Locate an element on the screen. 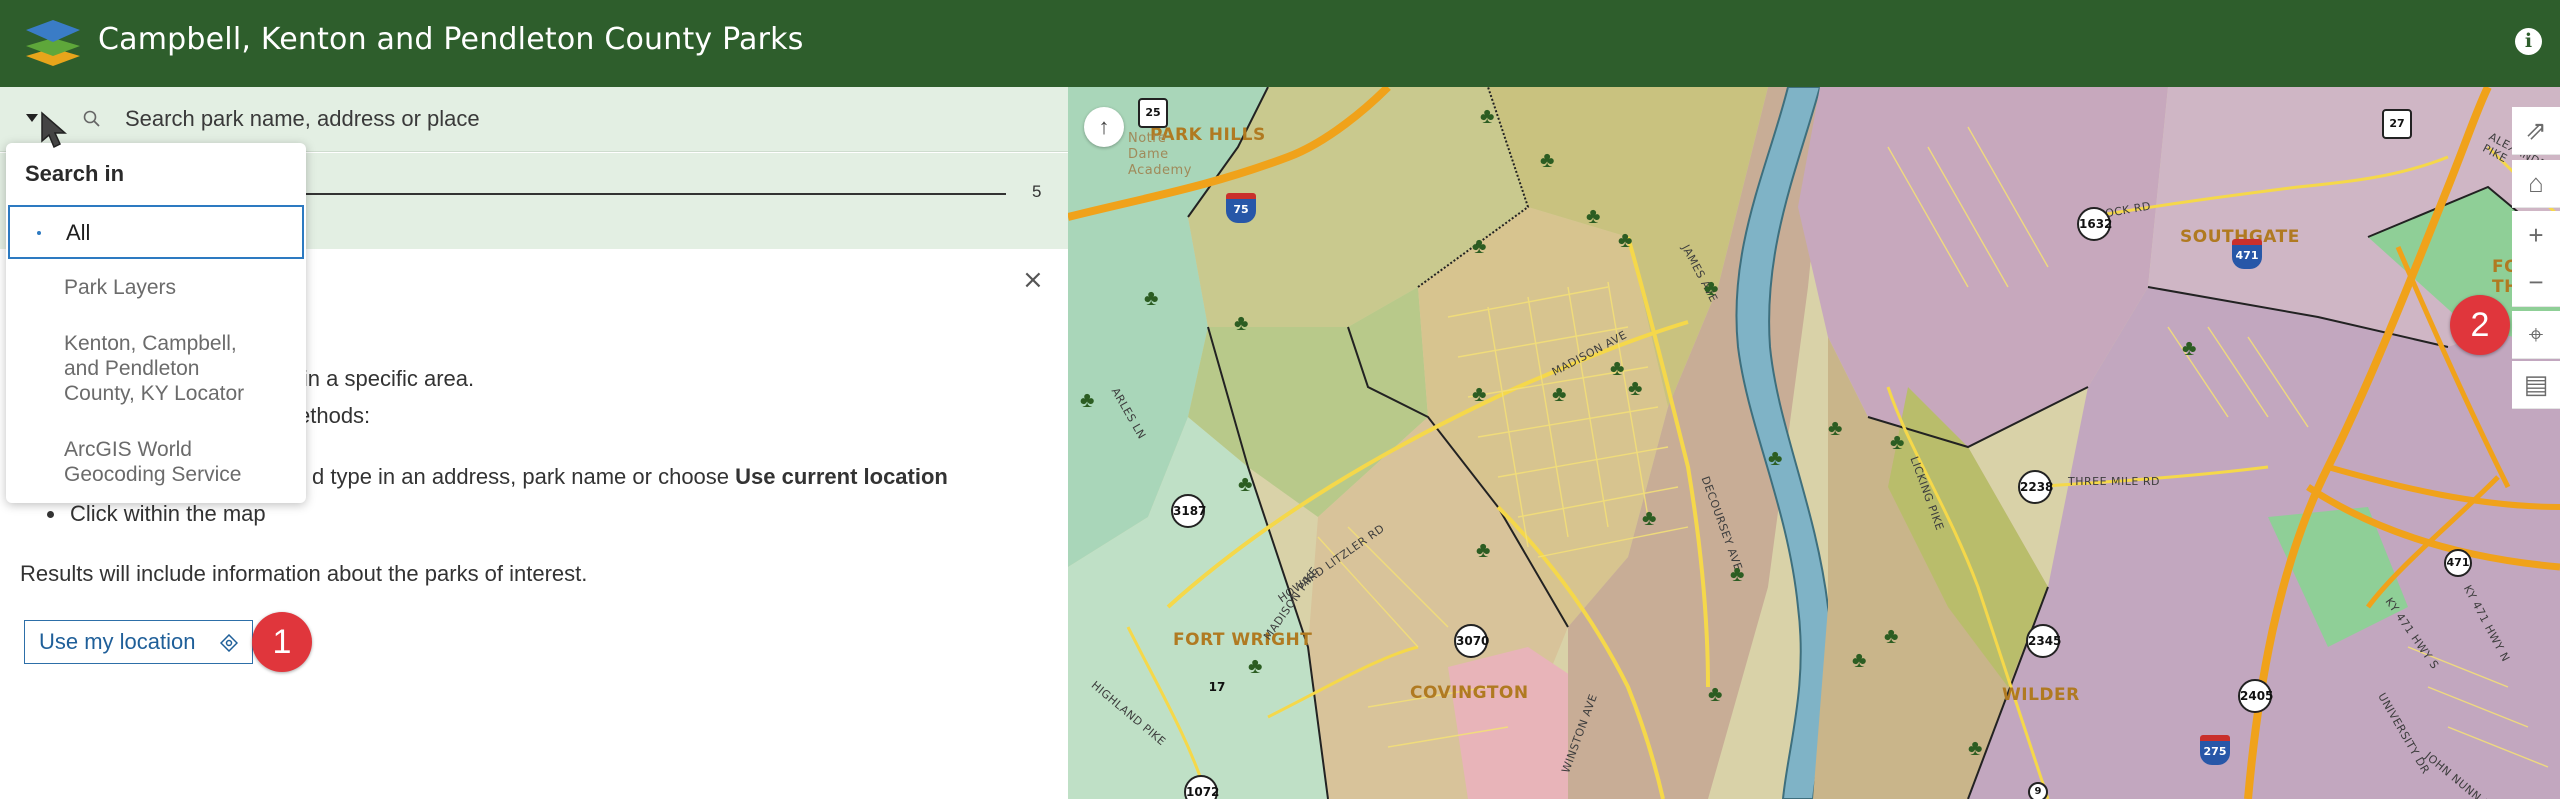  search-source-caret-icon is located at coordinates (32, 118).